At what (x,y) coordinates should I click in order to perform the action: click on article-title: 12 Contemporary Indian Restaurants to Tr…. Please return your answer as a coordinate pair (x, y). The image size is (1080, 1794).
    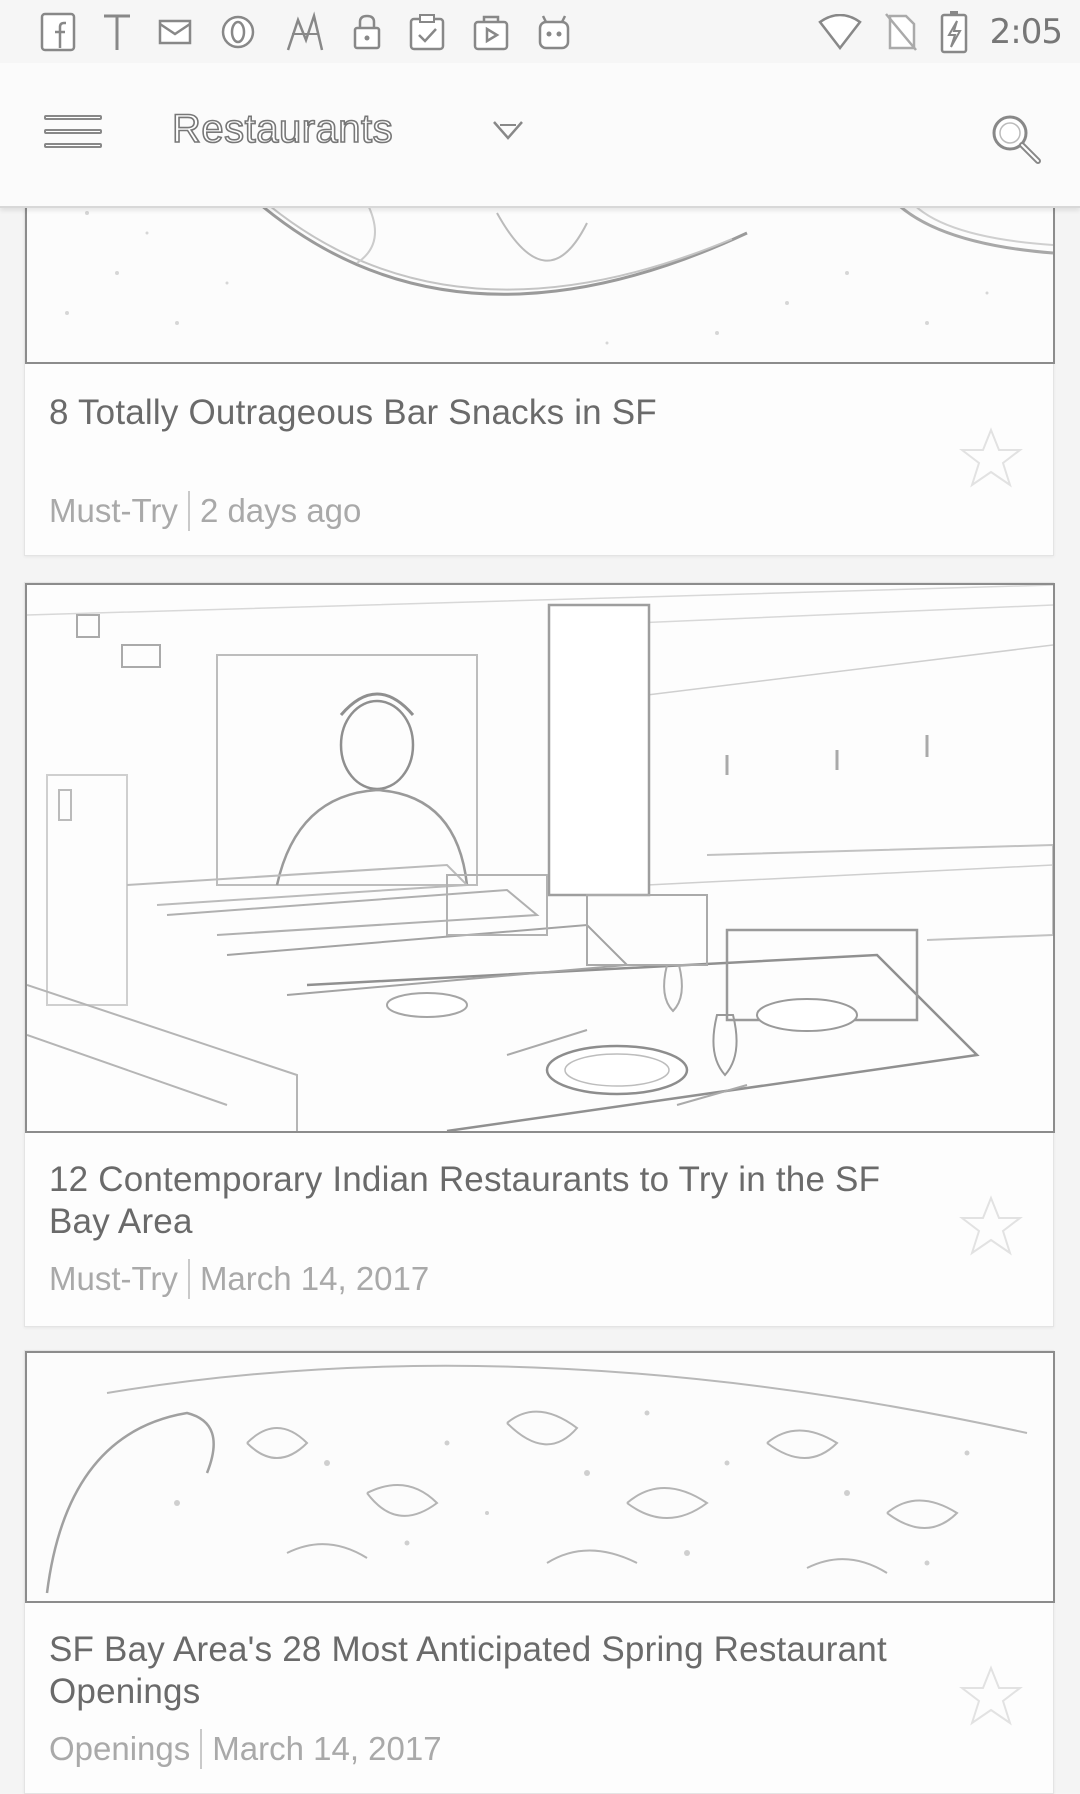
    Looking at the image, I should click on (481, 1201).